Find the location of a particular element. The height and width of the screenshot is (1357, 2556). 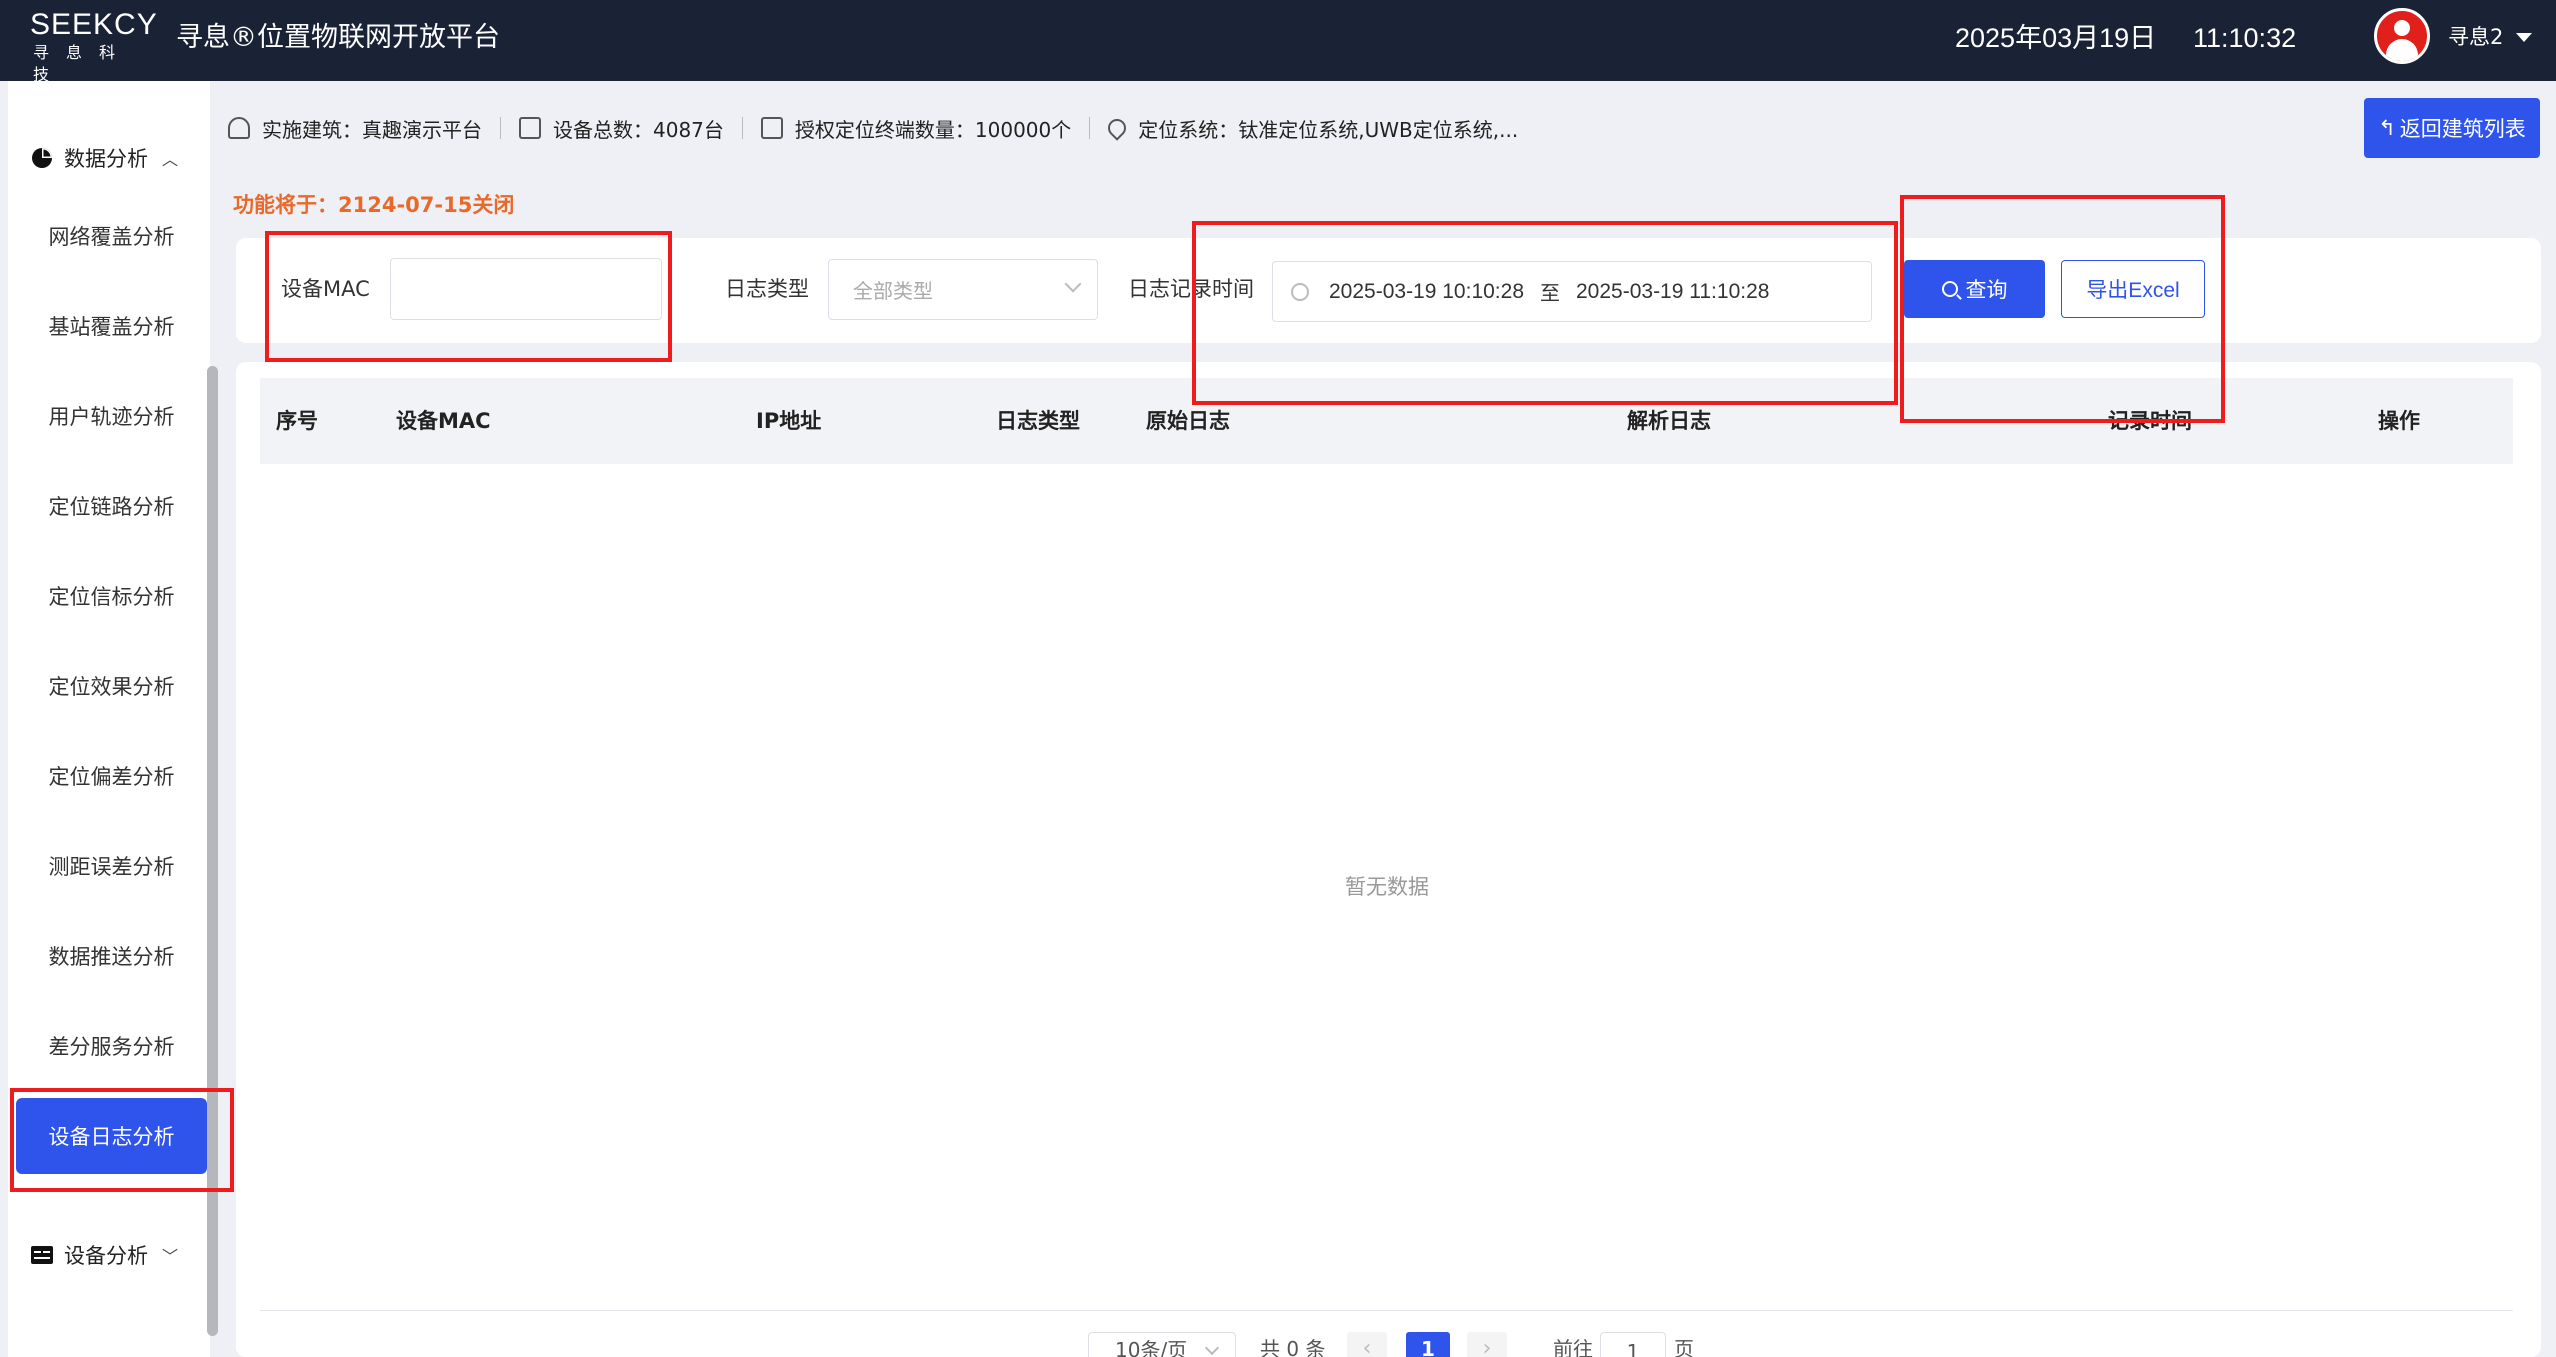

empty-state-text: 暂无数据 is located at coordinates (1387, 887).